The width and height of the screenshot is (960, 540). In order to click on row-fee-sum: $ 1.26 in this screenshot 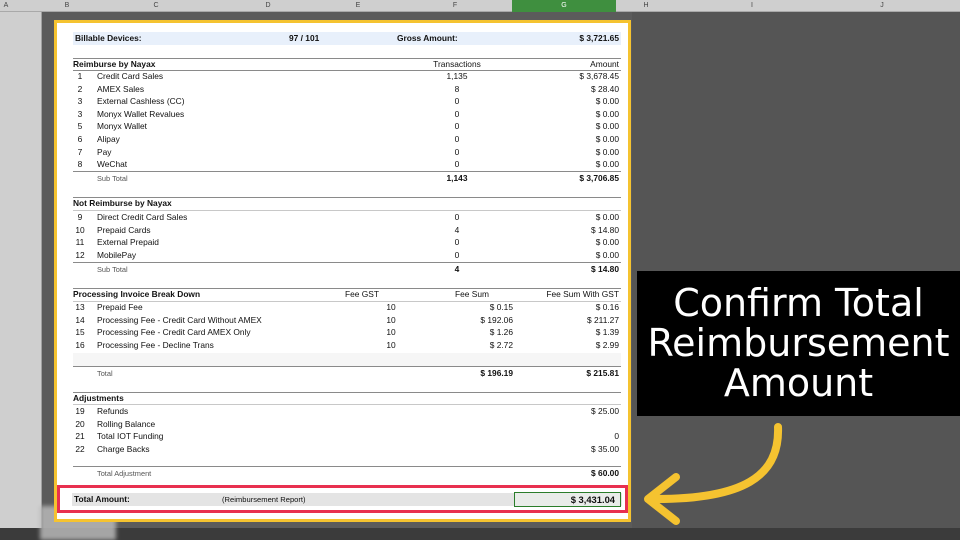, I will do `click(475, 332)`.